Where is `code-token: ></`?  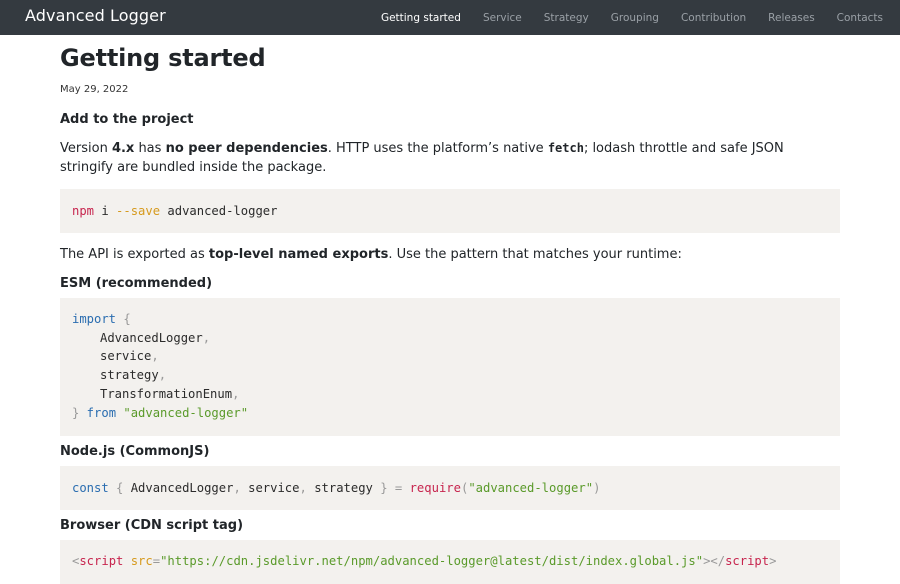 code-token: ></ is located at coordinates (714, 561).